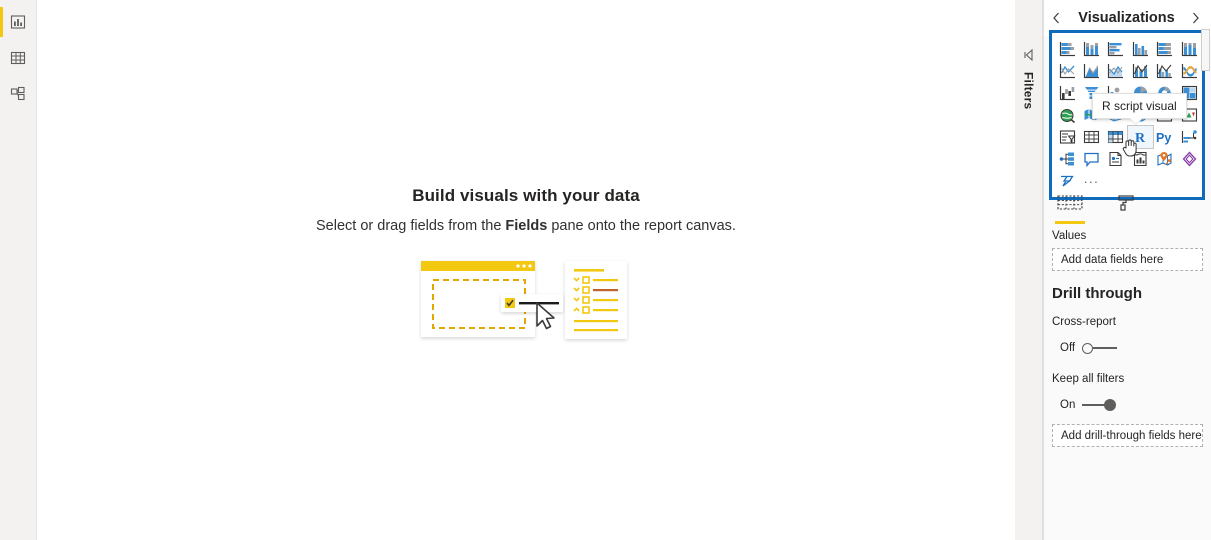 This screenshot has width=1211, height=540. I want to click on subtitle-part-1: Select or drag fields from the, so click(411, 226).